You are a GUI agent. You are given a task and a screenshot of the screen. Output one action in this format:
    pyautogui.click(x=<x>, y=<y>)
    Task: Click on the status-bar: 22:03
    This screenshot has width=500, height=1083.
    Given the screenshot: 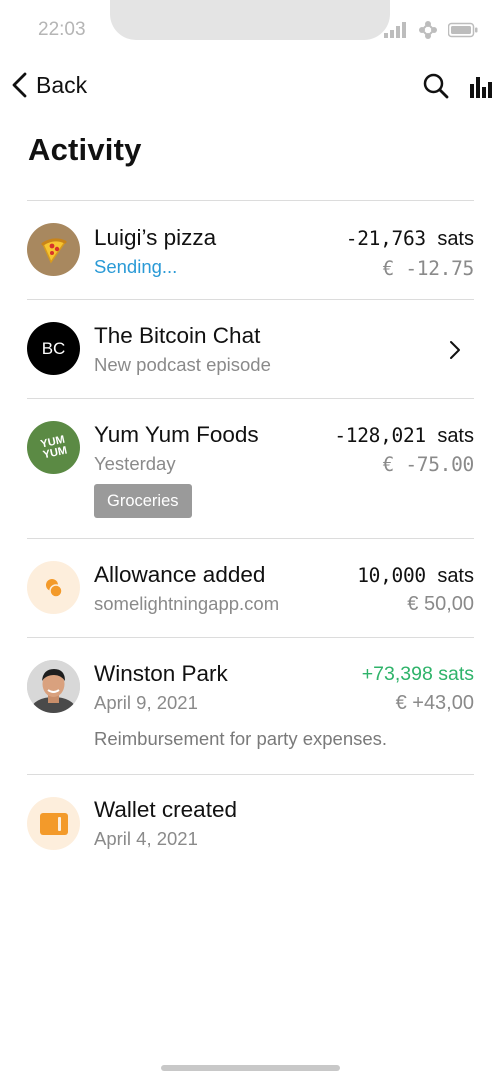 What is the action you would take?
    pyautogui.click(x=250, y=31)
    